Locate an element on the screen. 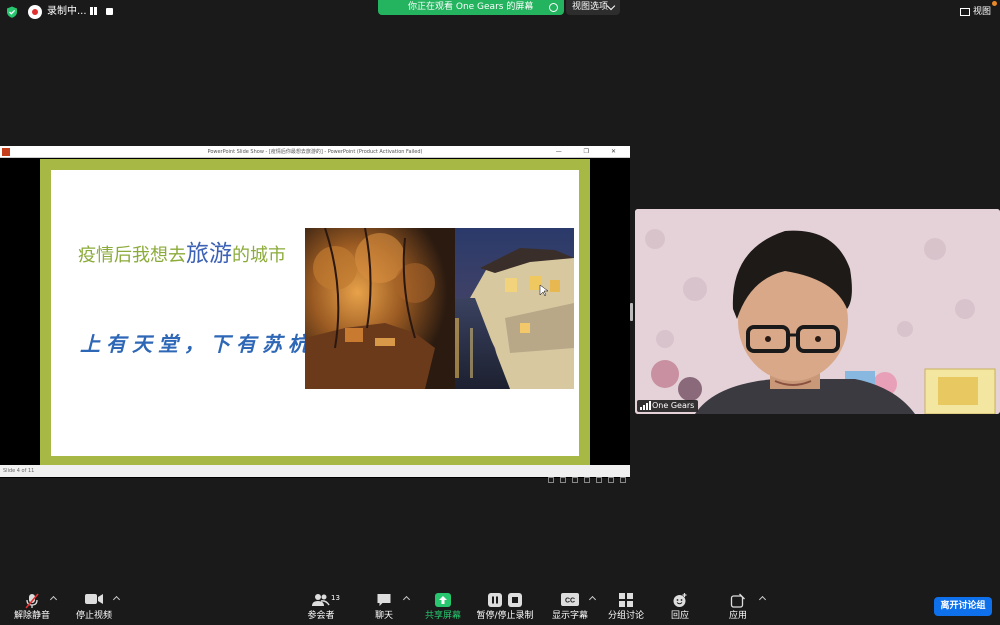  participant-name: One Gears is located at coordinates (673, 405).